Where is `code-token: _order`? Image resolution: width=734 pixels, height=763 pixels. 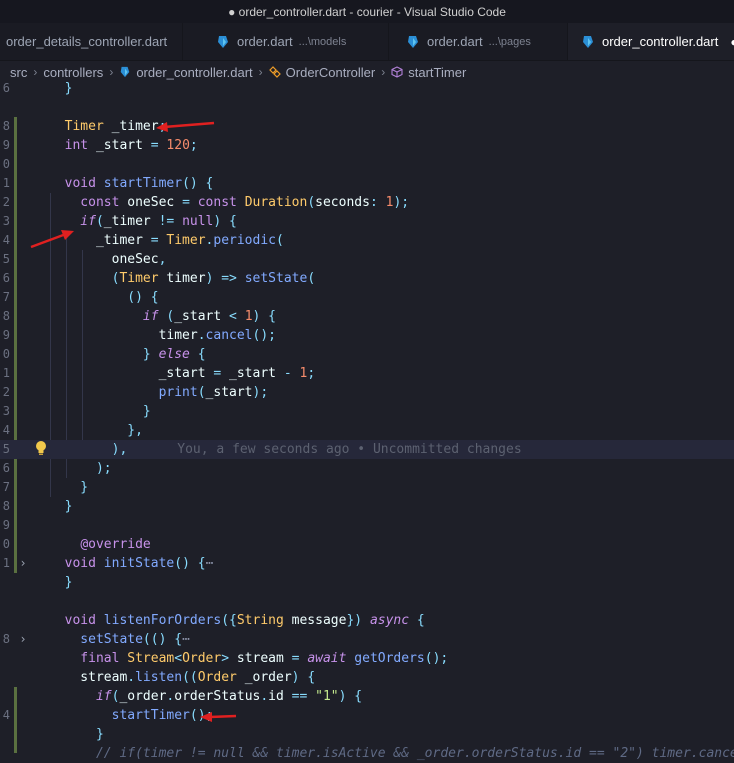
code-token: _order is located at coordinates (143, 696).